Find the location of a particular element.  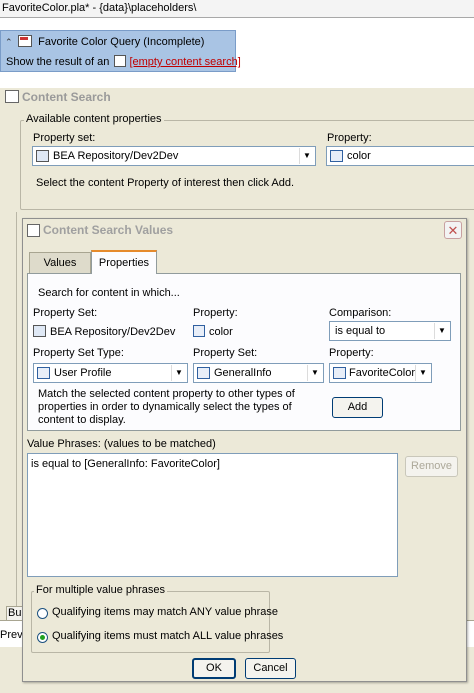

multiple-phrases-group is located at coordinates (150, 622).